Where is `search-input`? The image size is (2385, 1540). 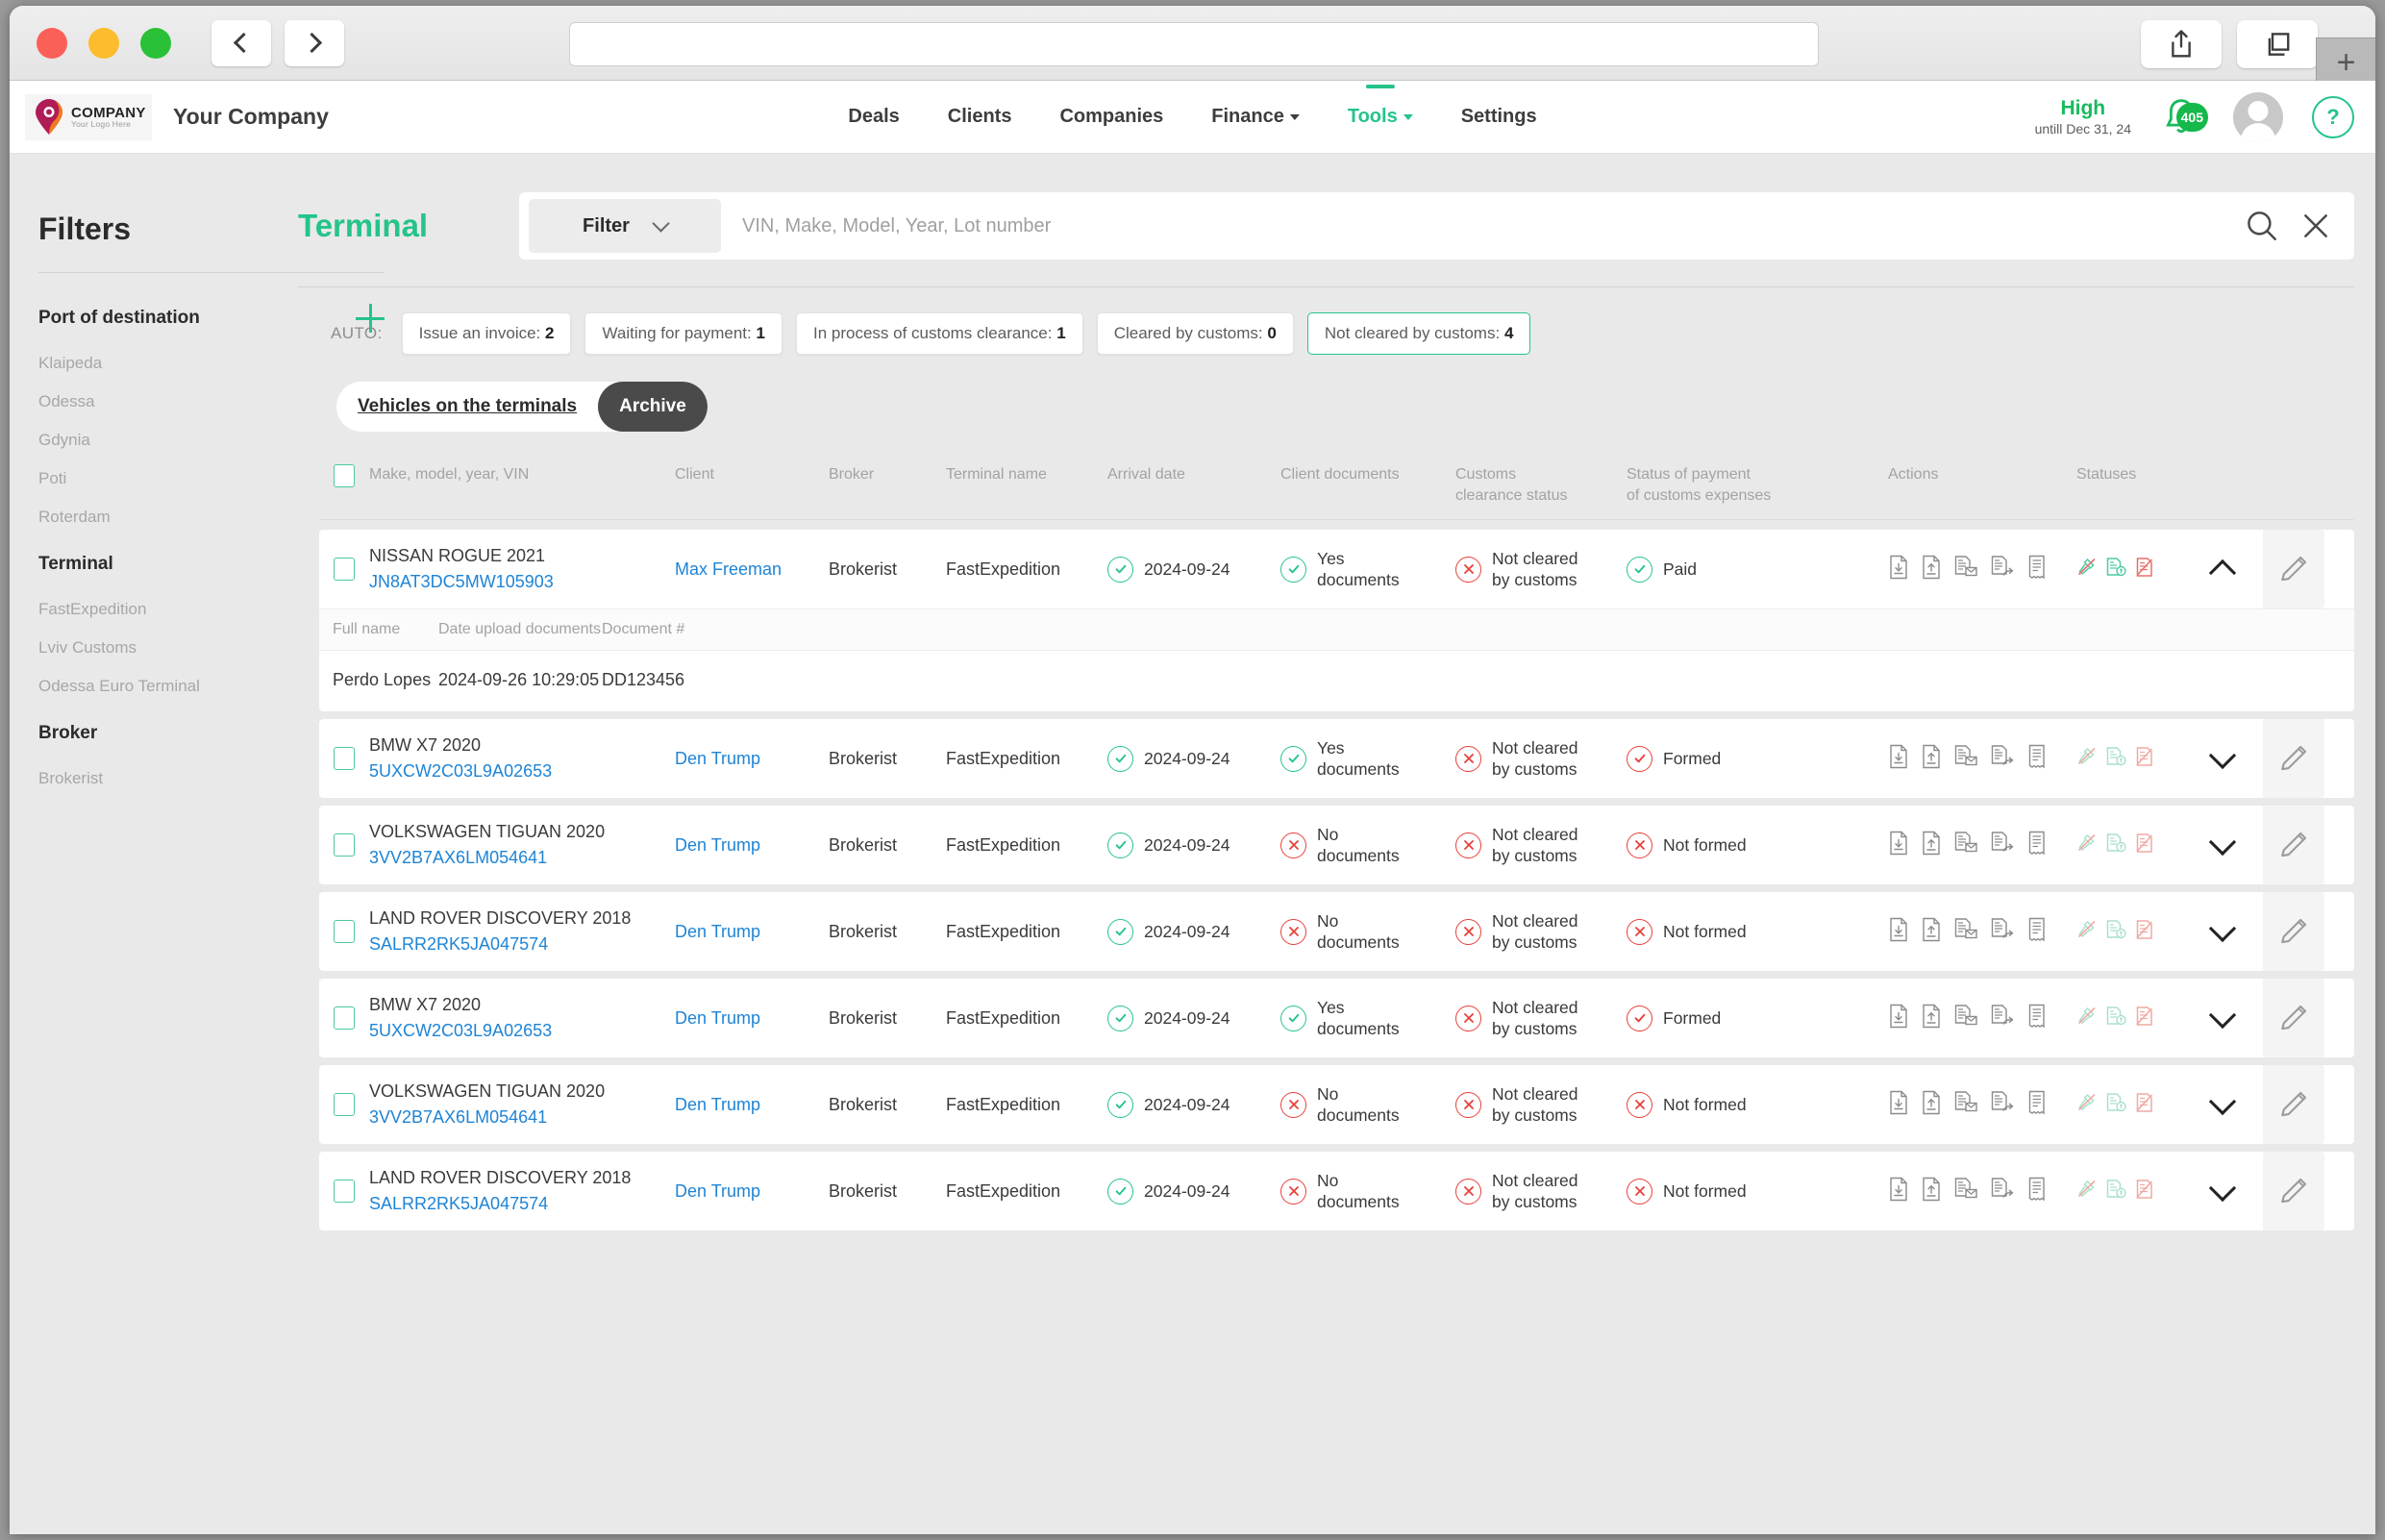 search-input is located at coordinates (1488, 225).